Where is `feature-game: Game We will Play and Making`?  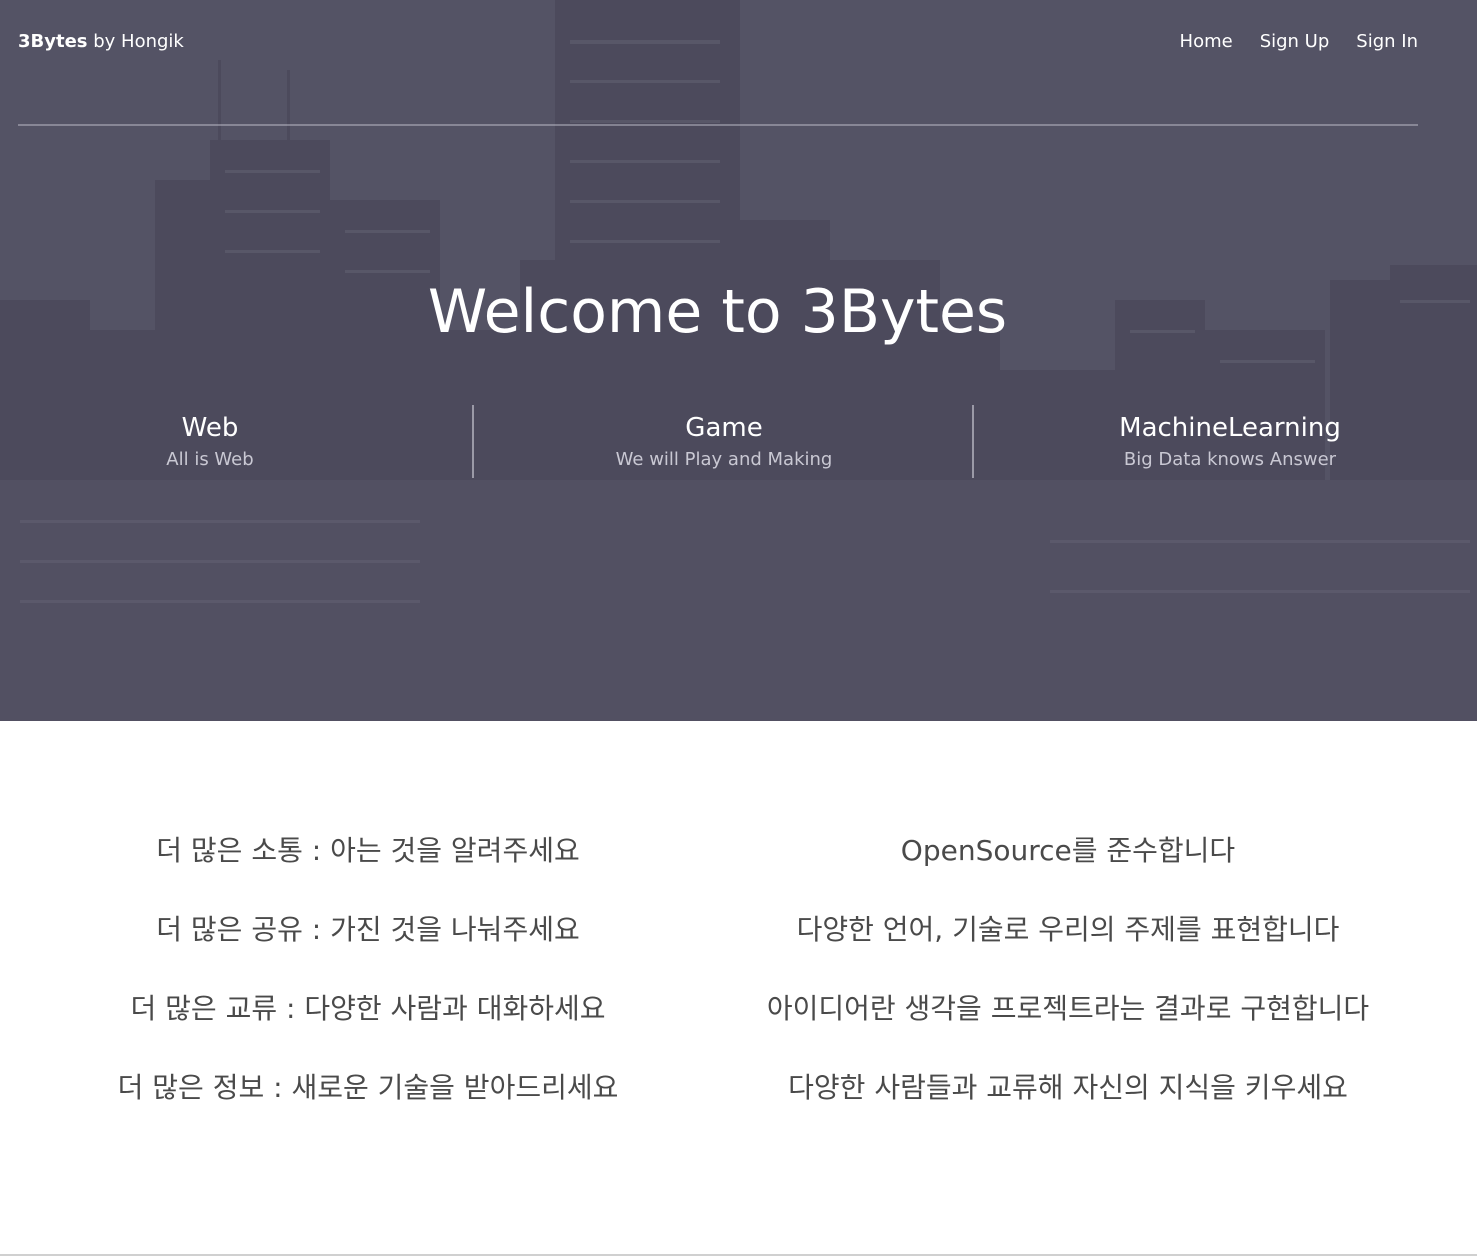 feature-game: Game We will Play and Making is located at coordinates (724, 442).